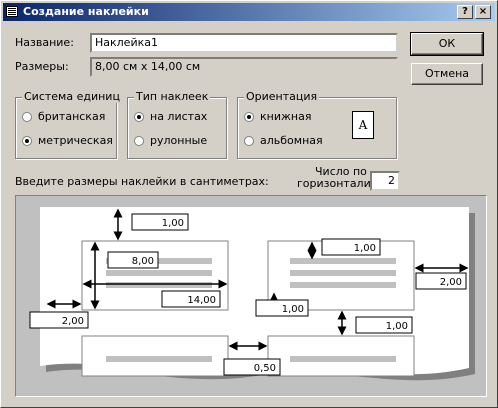 This screenshot has width=498, height=408. I want to click on field-label-height: 8,00, so click(133, 260).